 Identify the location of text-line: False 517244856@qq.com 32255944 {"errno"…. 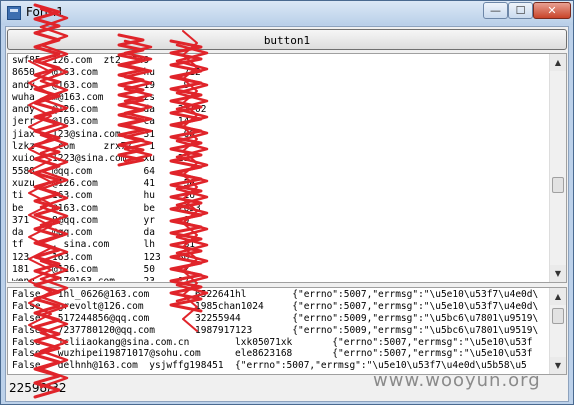
(275, 318).